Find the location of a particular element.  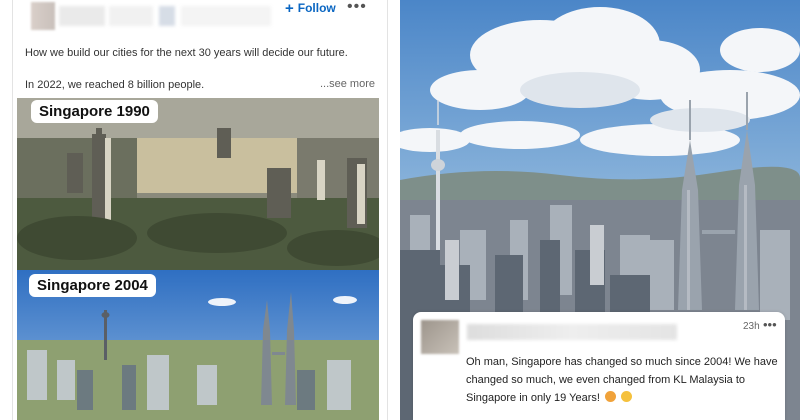

hot-face-emoji-icon is located at coordinates (610, 396).